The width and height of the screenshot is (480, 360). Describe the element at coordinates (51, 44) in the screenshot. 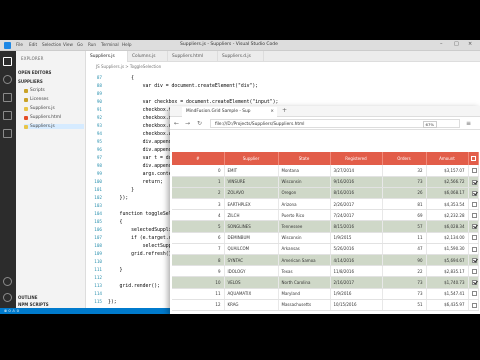

I see `menu-selection: Selection` at that location.